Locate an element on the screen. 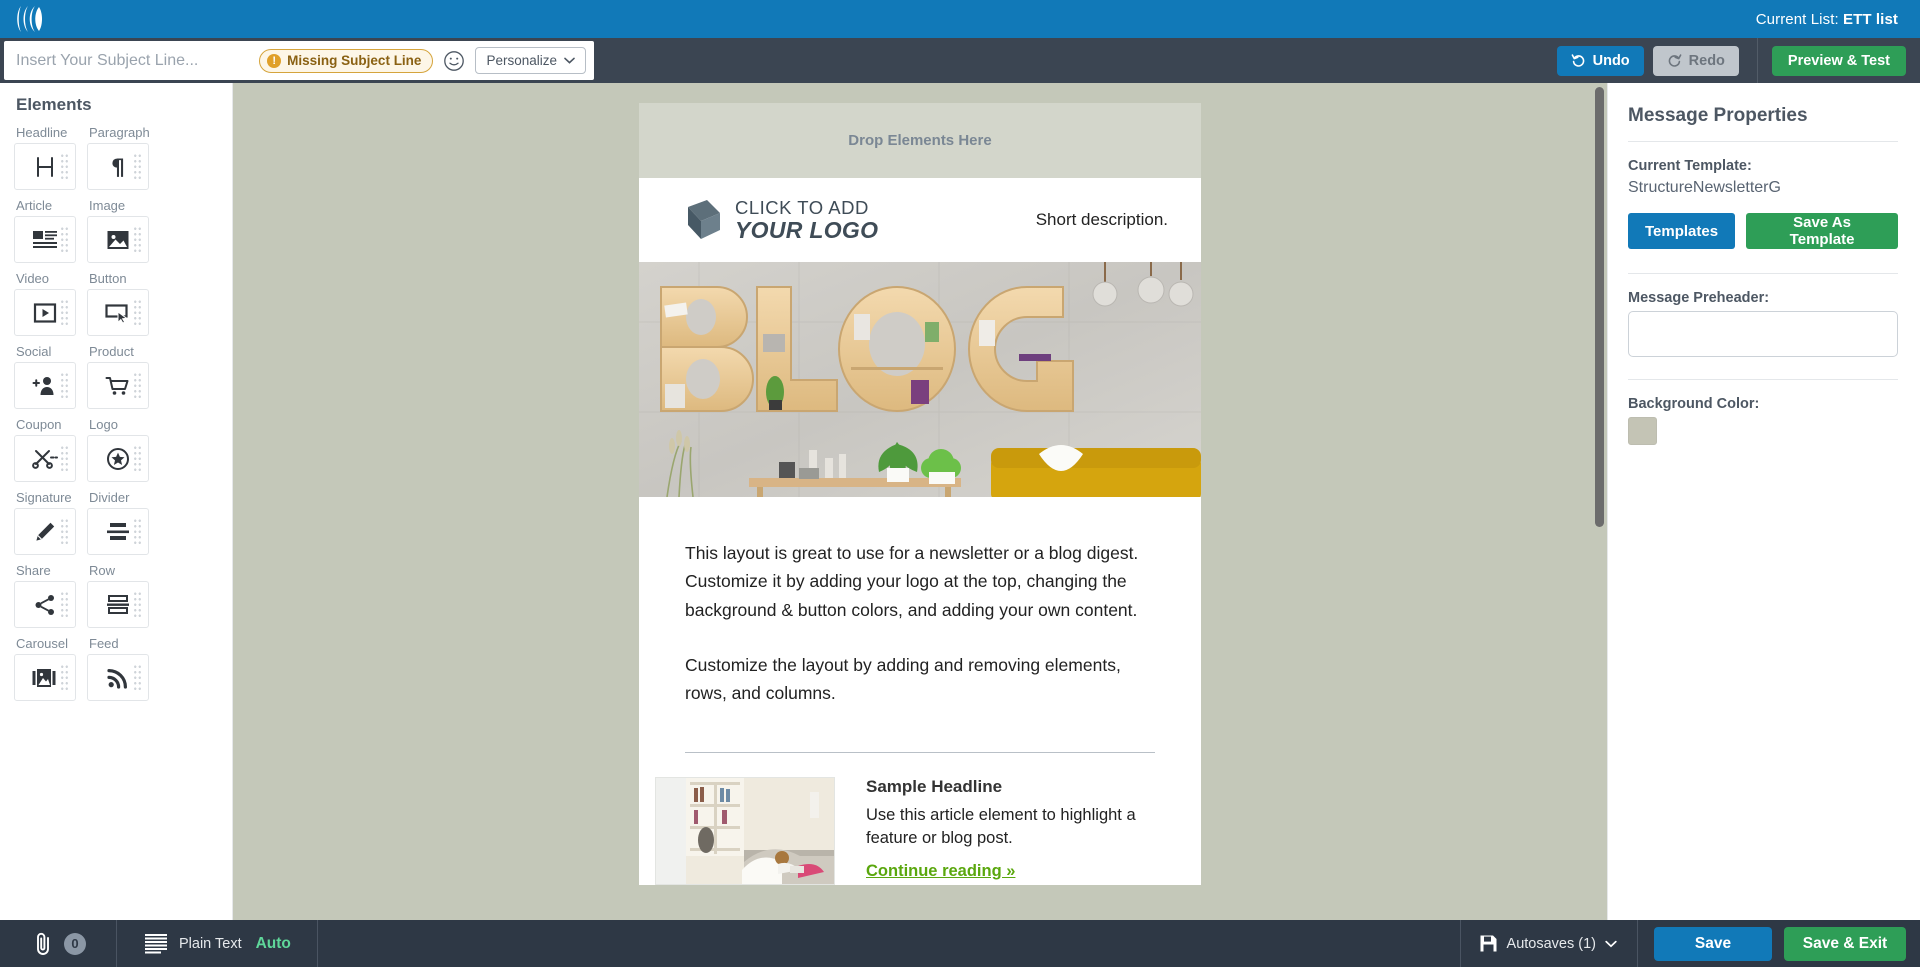  templates-button: Templates is located at coordinates (1682, 231).